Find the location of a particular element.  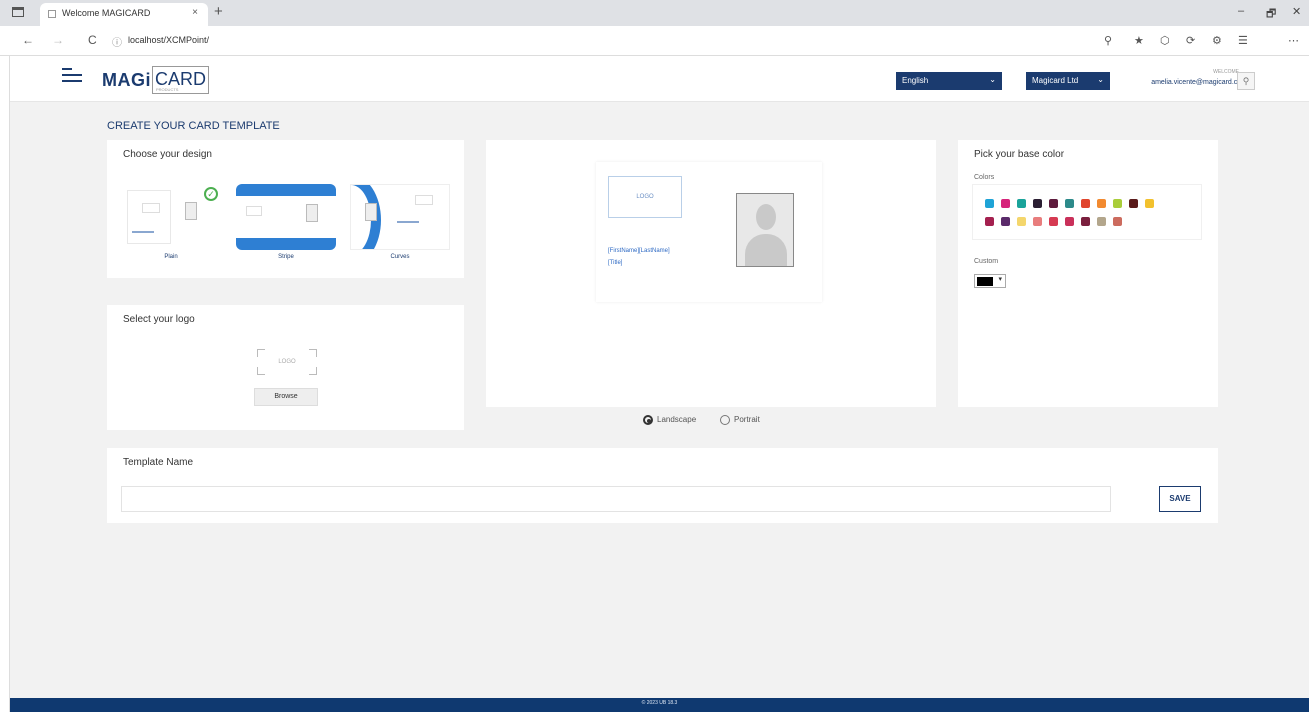

card-preview-panel: LOGO [FirstName][LastName] [Title] is located at coordinates (711, 273).